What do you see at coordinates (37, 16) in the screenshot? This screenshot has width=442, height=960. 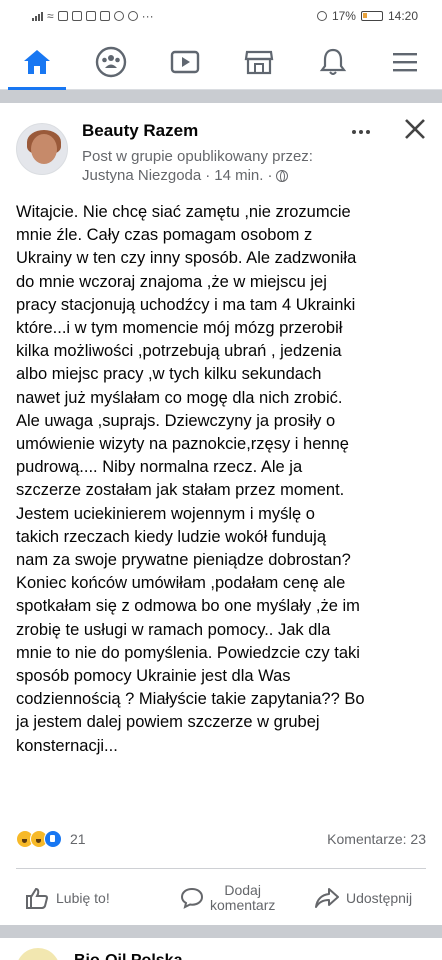 I see `signal-bars-icon` at bounding box center [37, 16].